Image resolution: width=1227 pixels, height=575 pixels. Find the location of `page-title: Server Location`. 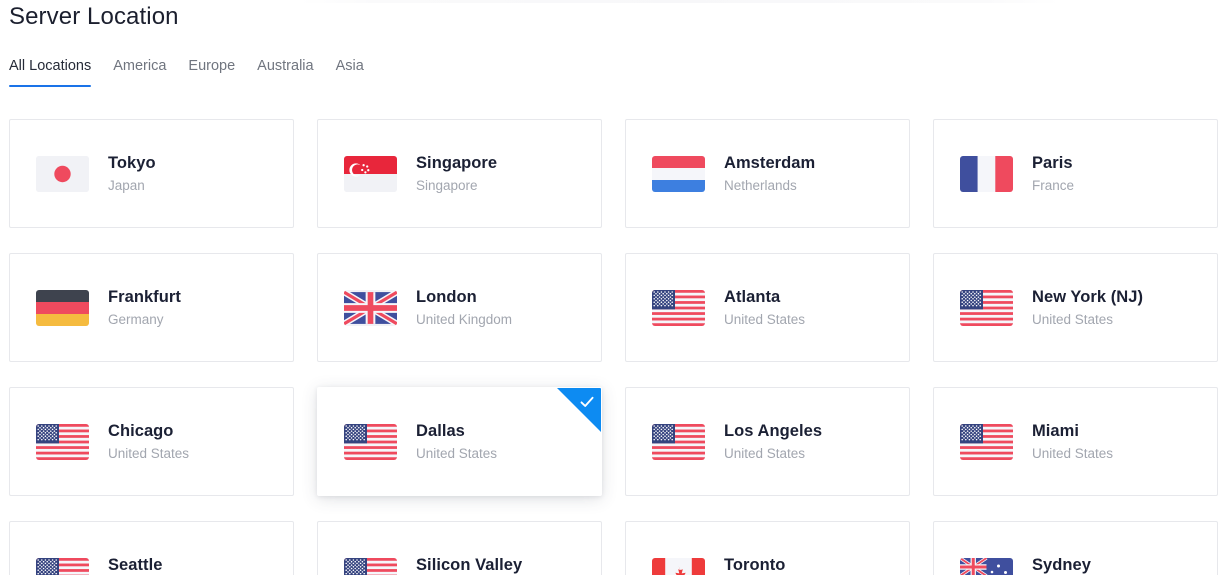

page-title: Server Location is located at coordinates (94, 16).